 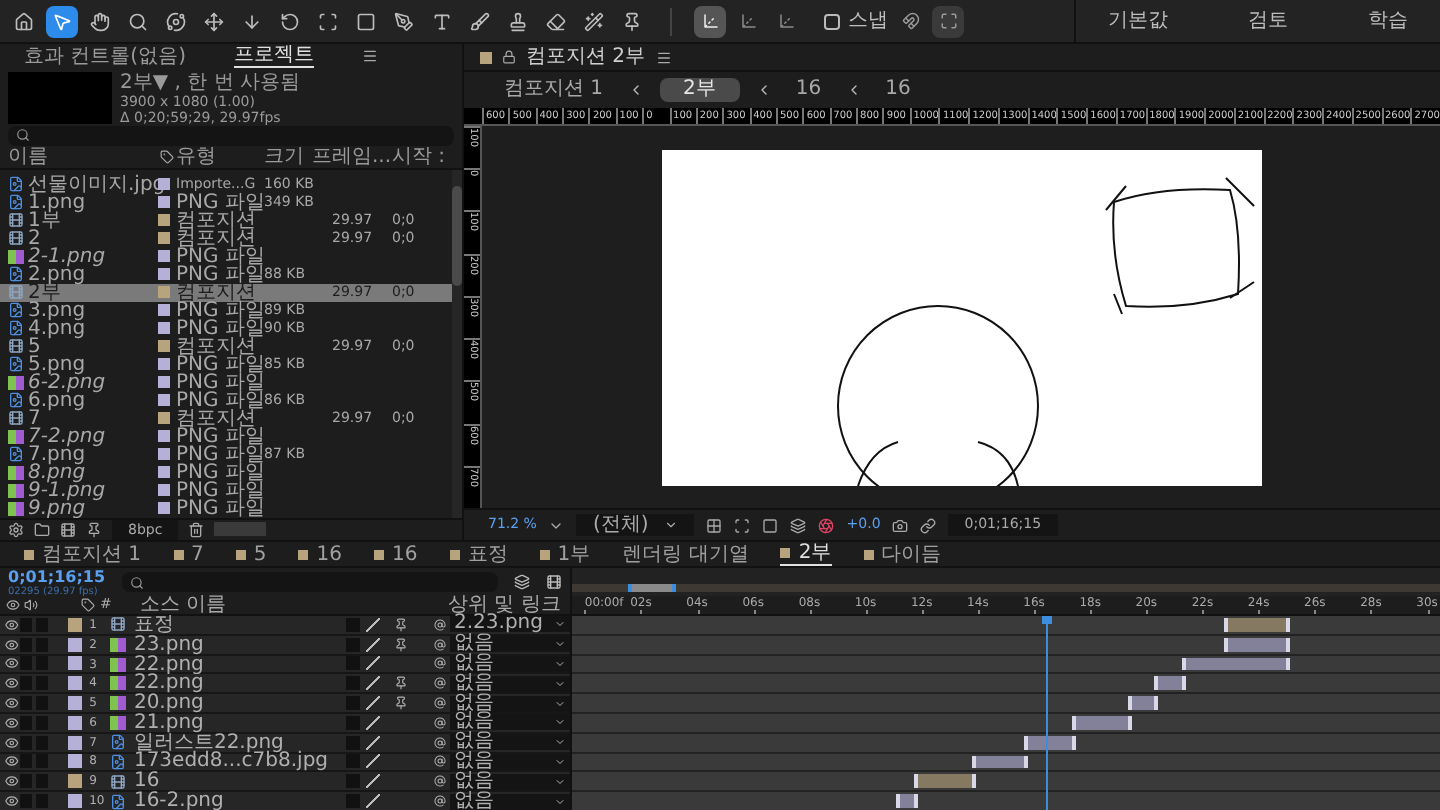 What do you see at coordinates (586, 57) in the screenshot?
I see `viewer-tab: 컴포지션 2부` at bounding box center [586, 57].